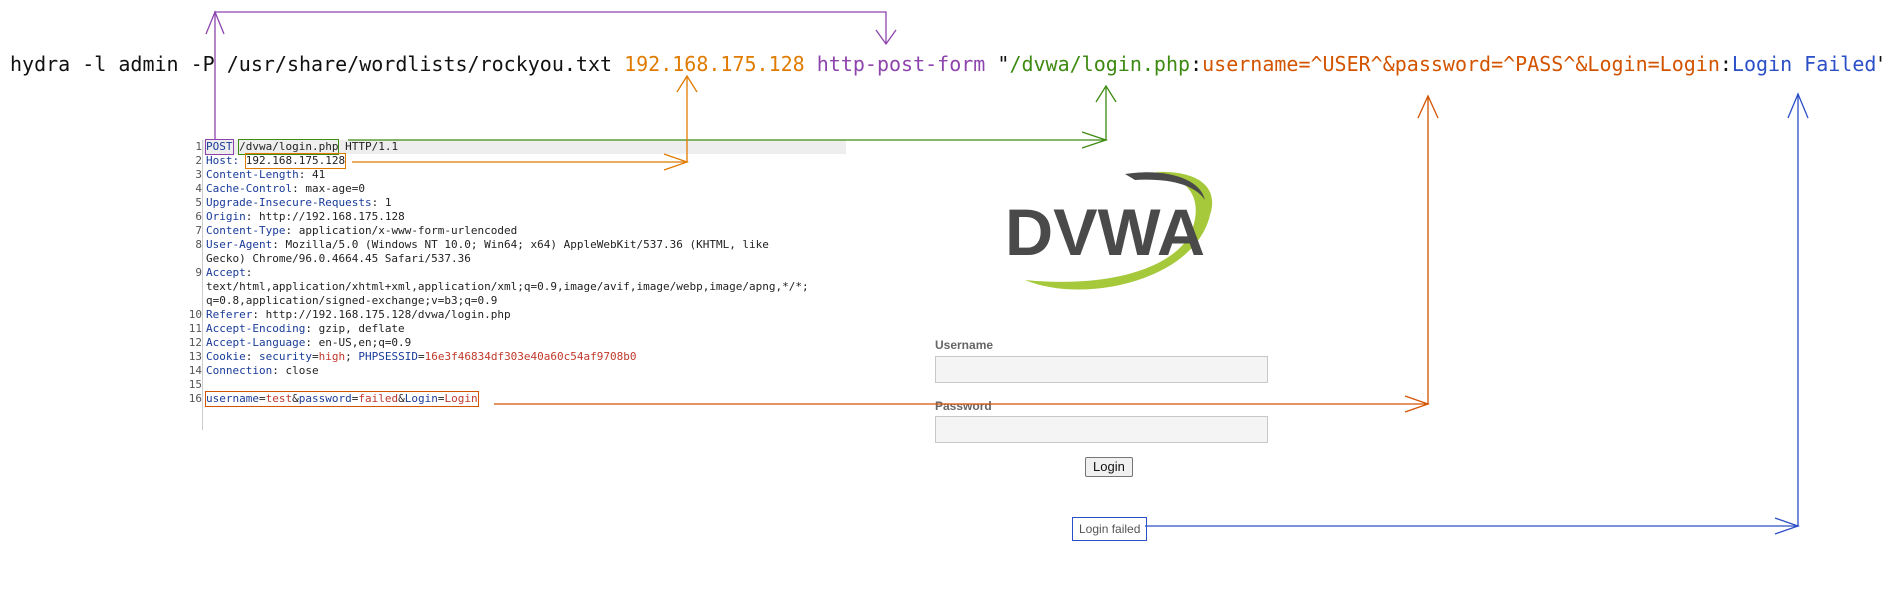 Image resolution: width=1883 pixels, height=601 pixels. I want to click on arrow-method, so click(551, 75).